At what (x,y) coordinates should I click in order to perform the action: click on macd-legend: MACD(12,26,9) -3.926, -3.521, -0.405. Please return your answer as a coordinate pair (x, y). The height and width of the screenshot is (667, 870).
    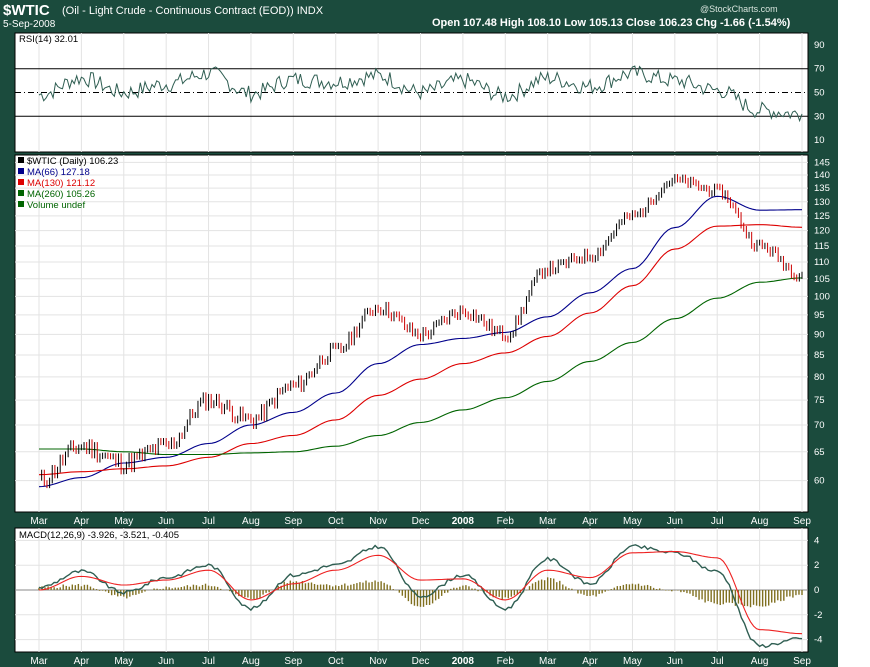
    Looking at the image, I should click on (99, 535).